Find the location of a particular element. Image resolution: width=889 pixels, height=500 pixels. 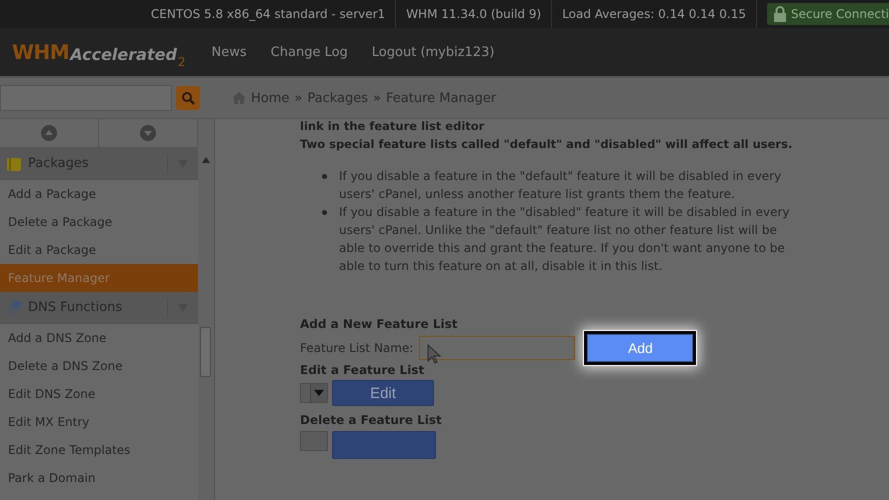

breadcrumb-link: Feature Manager is located at coordinates (441, 98).